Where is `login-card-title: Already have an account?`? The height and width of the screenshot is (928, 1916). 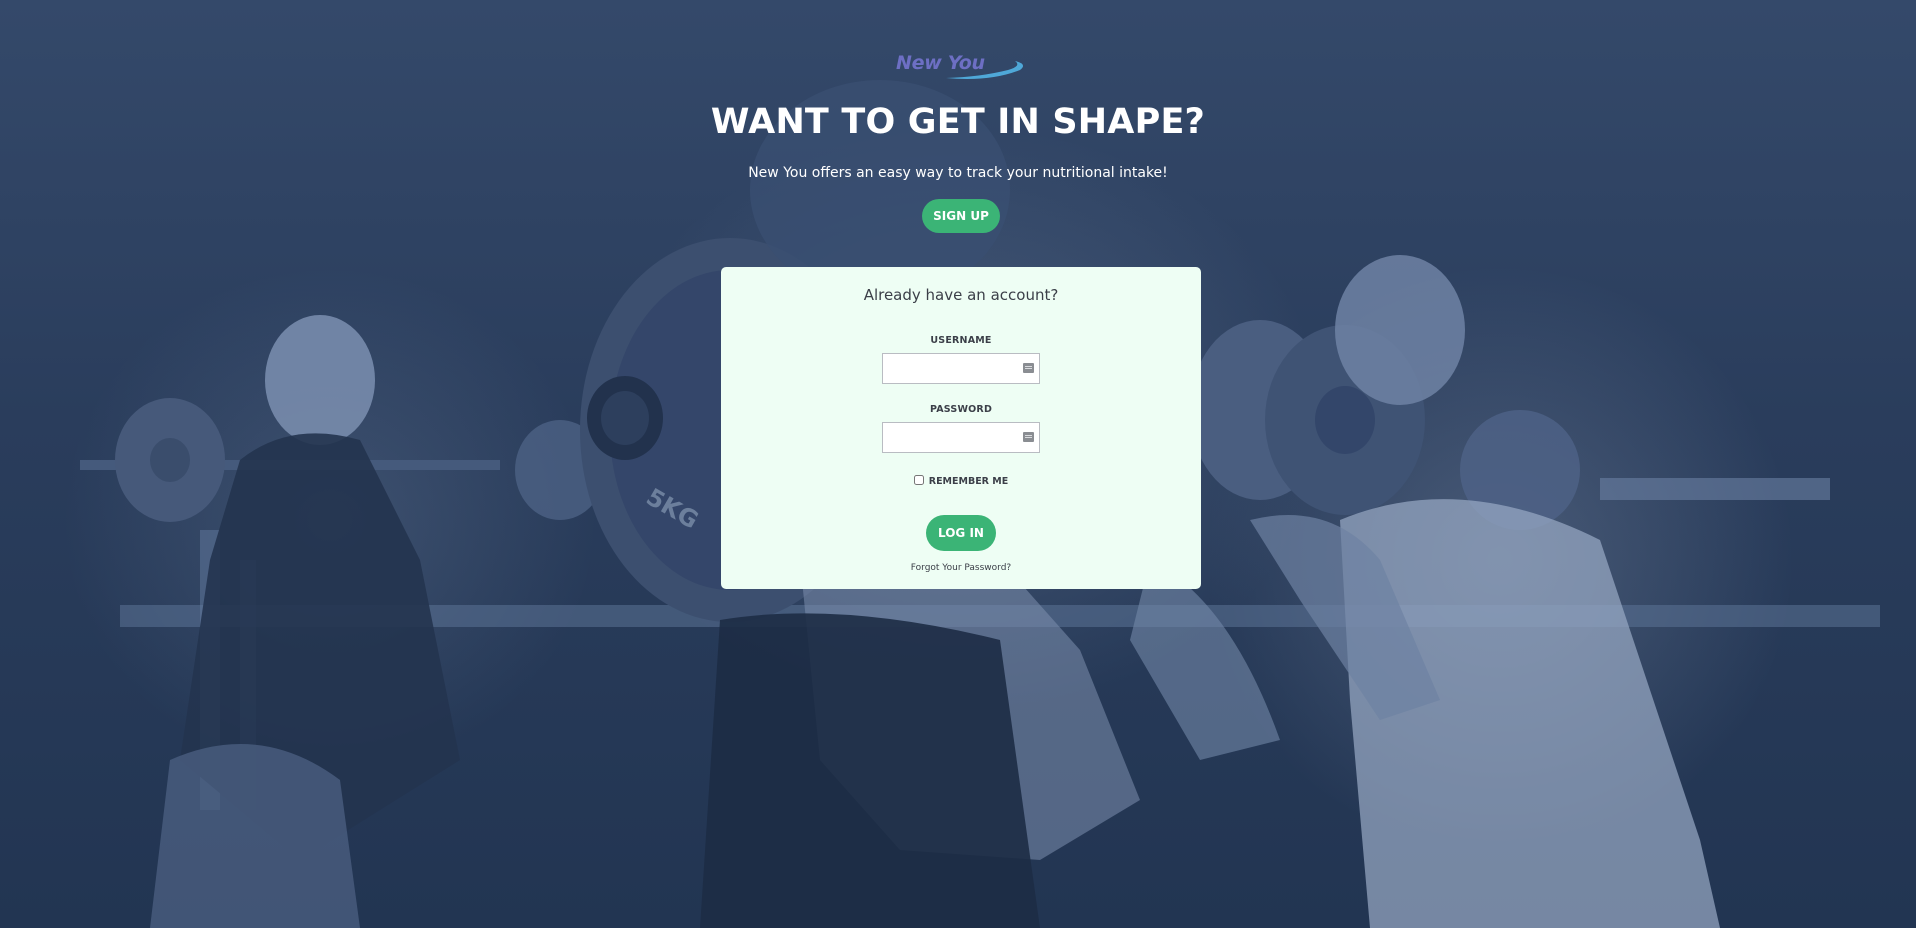 login-card-title: Already have an account? is located at coordinates (961, 295).